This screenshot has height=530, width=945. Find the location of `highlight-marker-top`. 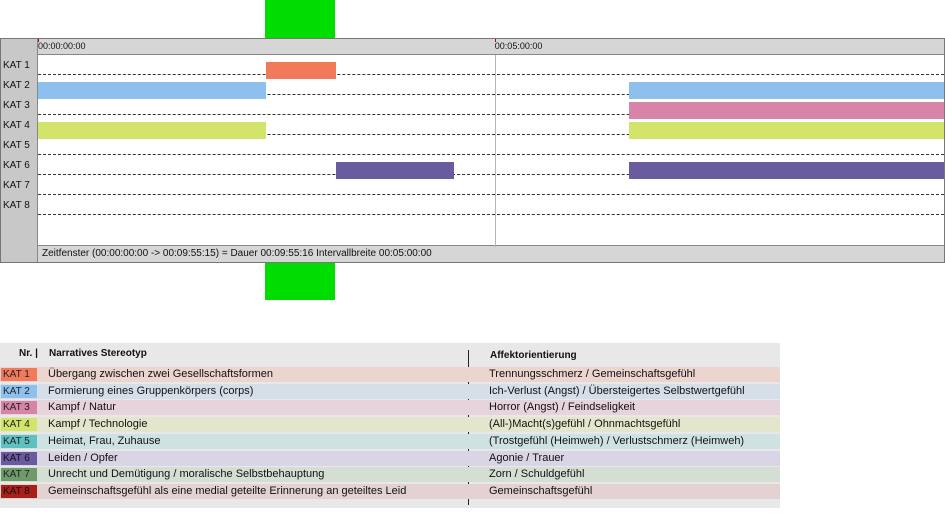

highlight-marker-top is located at coordinates (300, 19).